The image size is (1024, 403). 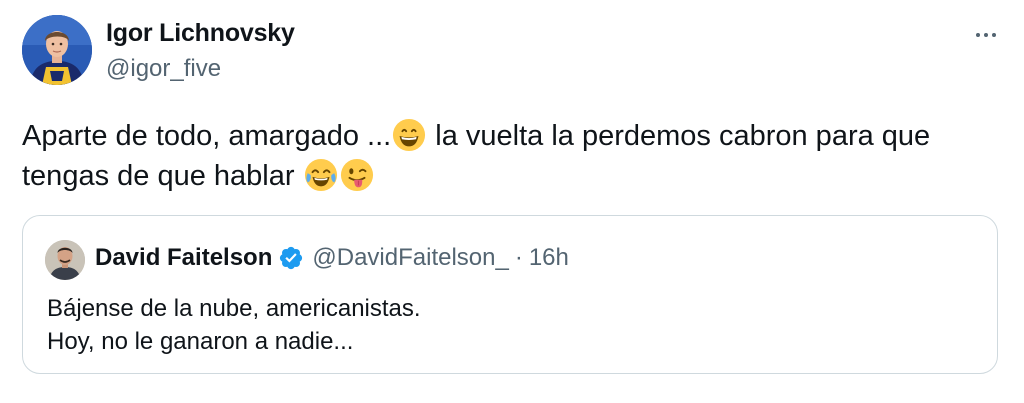 I want to click on verified-badge-icon, so click(x=291, y=258).